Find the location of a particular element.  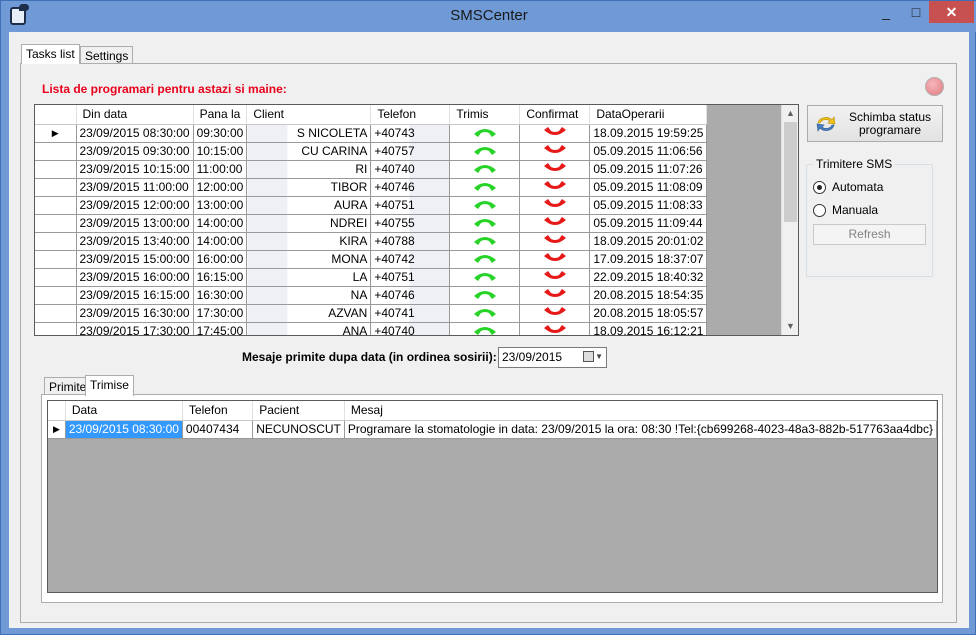

tab-tasks-list: Tasks list is located at coordinates (50, 54).